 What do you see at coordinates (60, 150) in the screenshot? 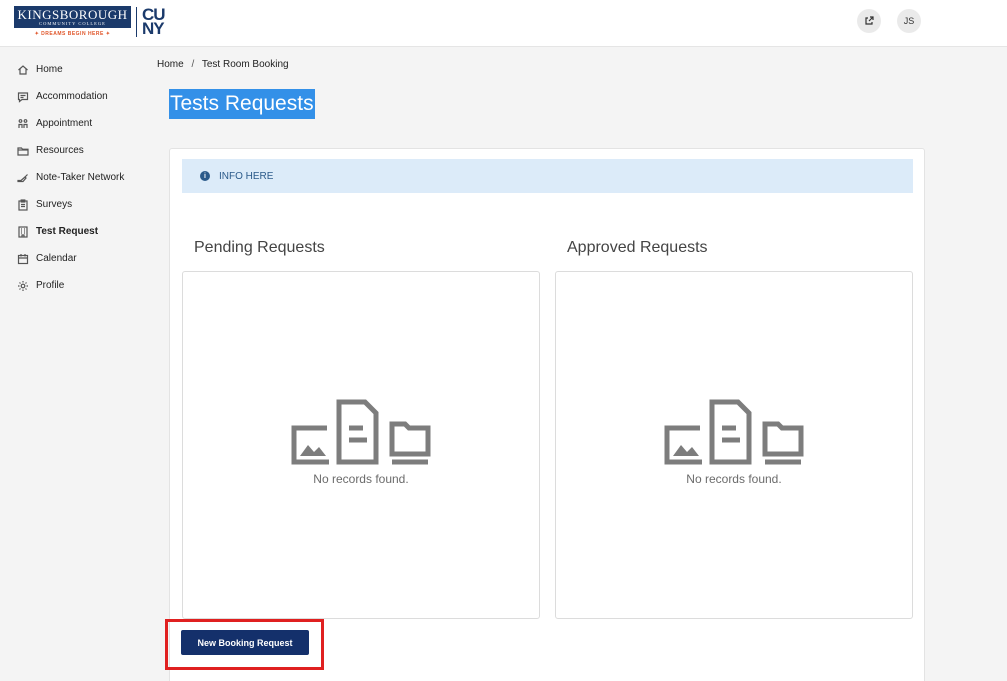
I see `sidebar-item-label: Resources` at bounding box center [60, 150].